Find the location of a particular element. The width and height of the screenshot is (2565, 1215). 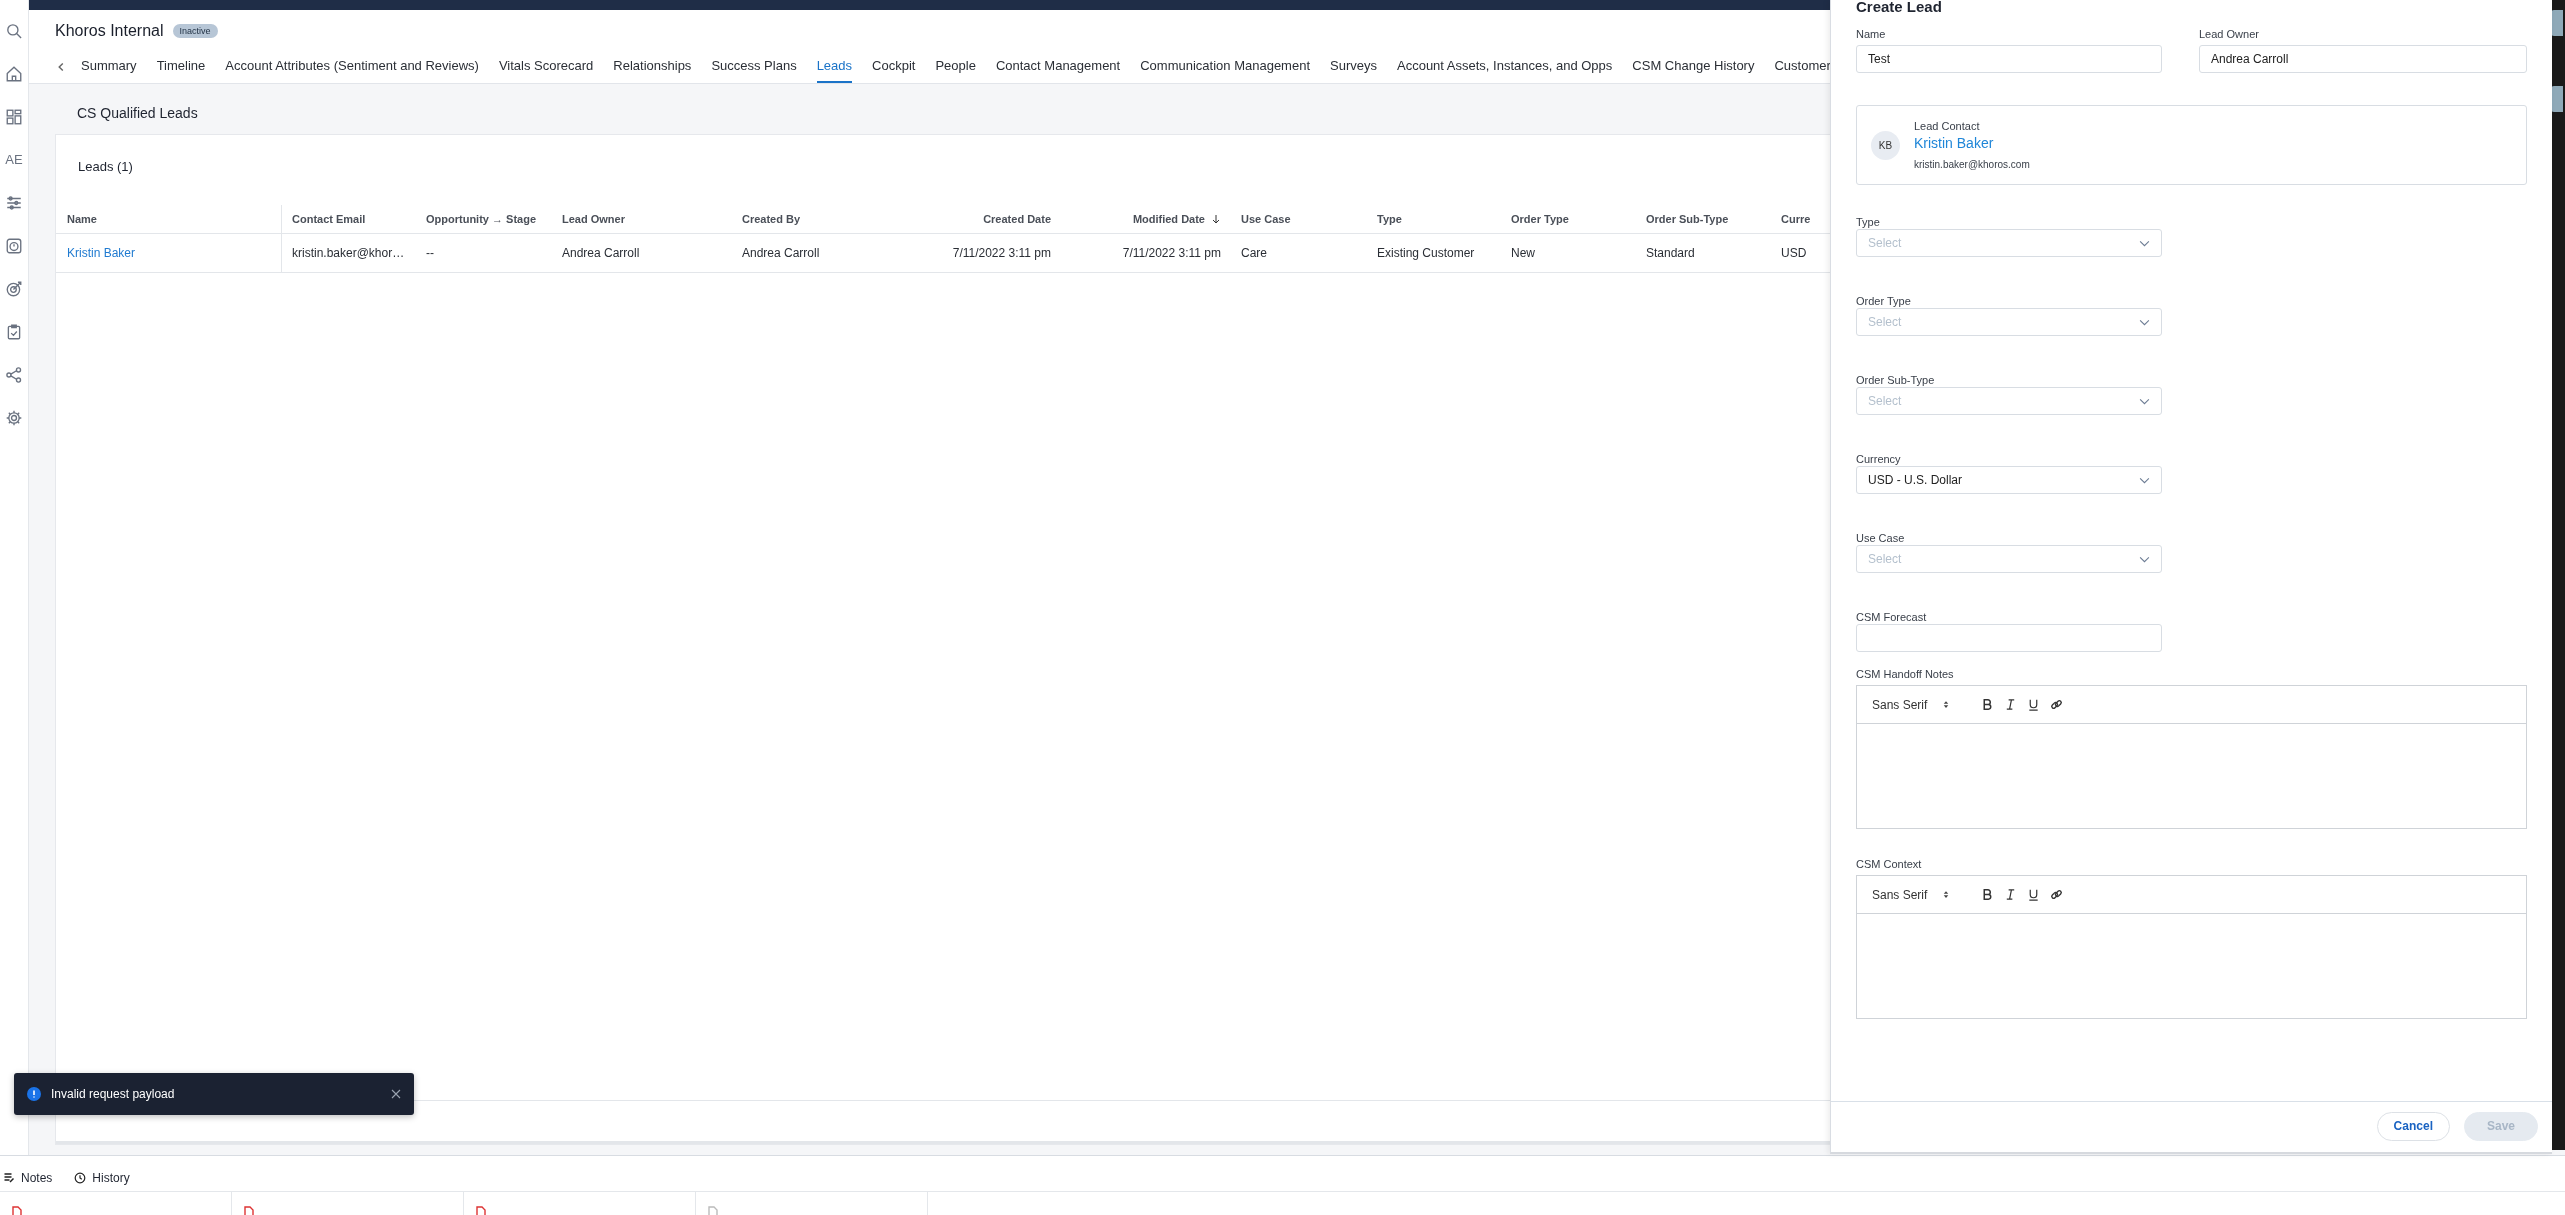

grid-icon is located at coordinates (14, 117).